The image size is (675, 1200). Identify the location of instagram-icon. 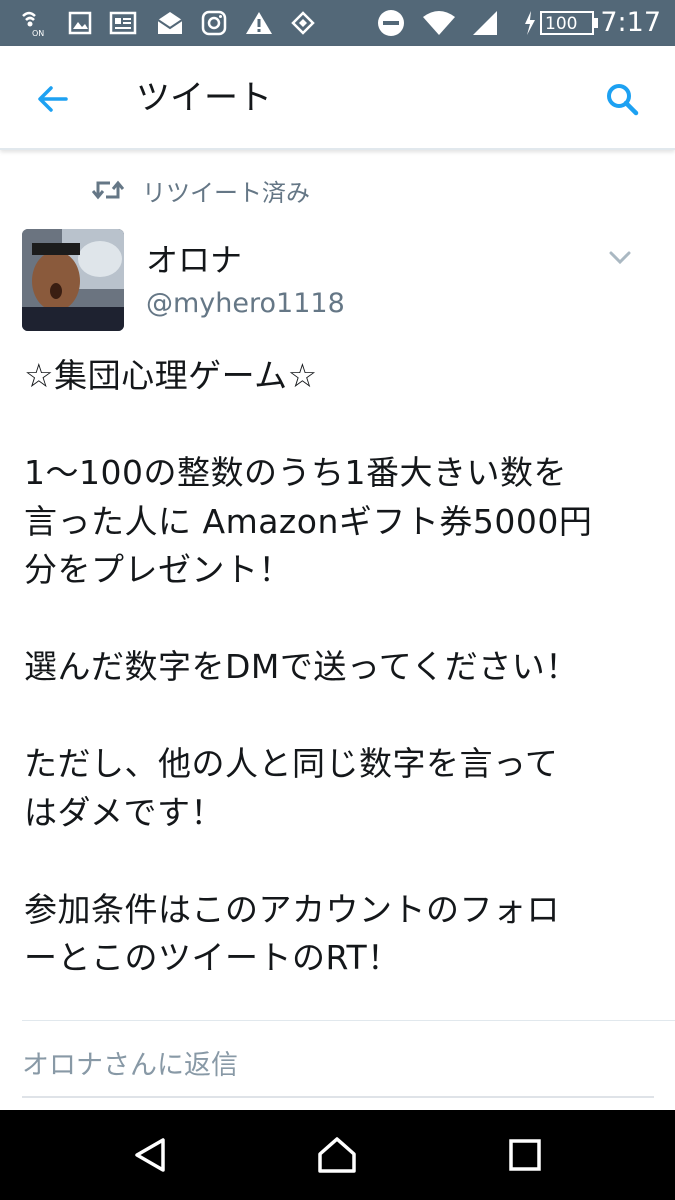
(214, 23).